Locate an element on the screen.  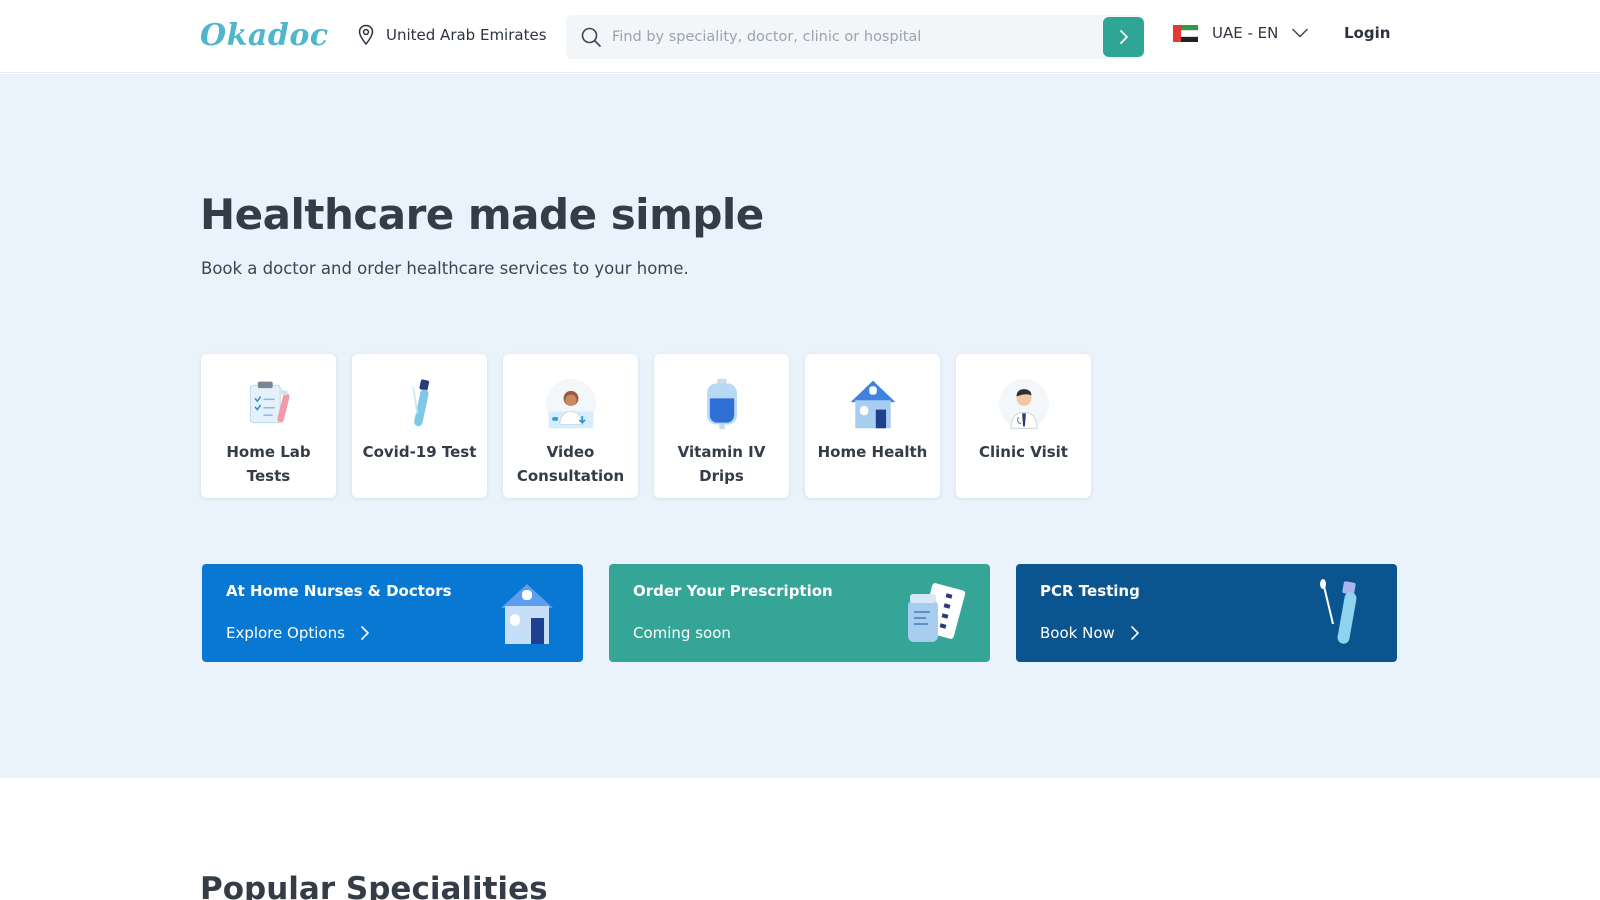
promo-pcr-testing: PCR Testing Book Now is located at coordinates (1206, 613).